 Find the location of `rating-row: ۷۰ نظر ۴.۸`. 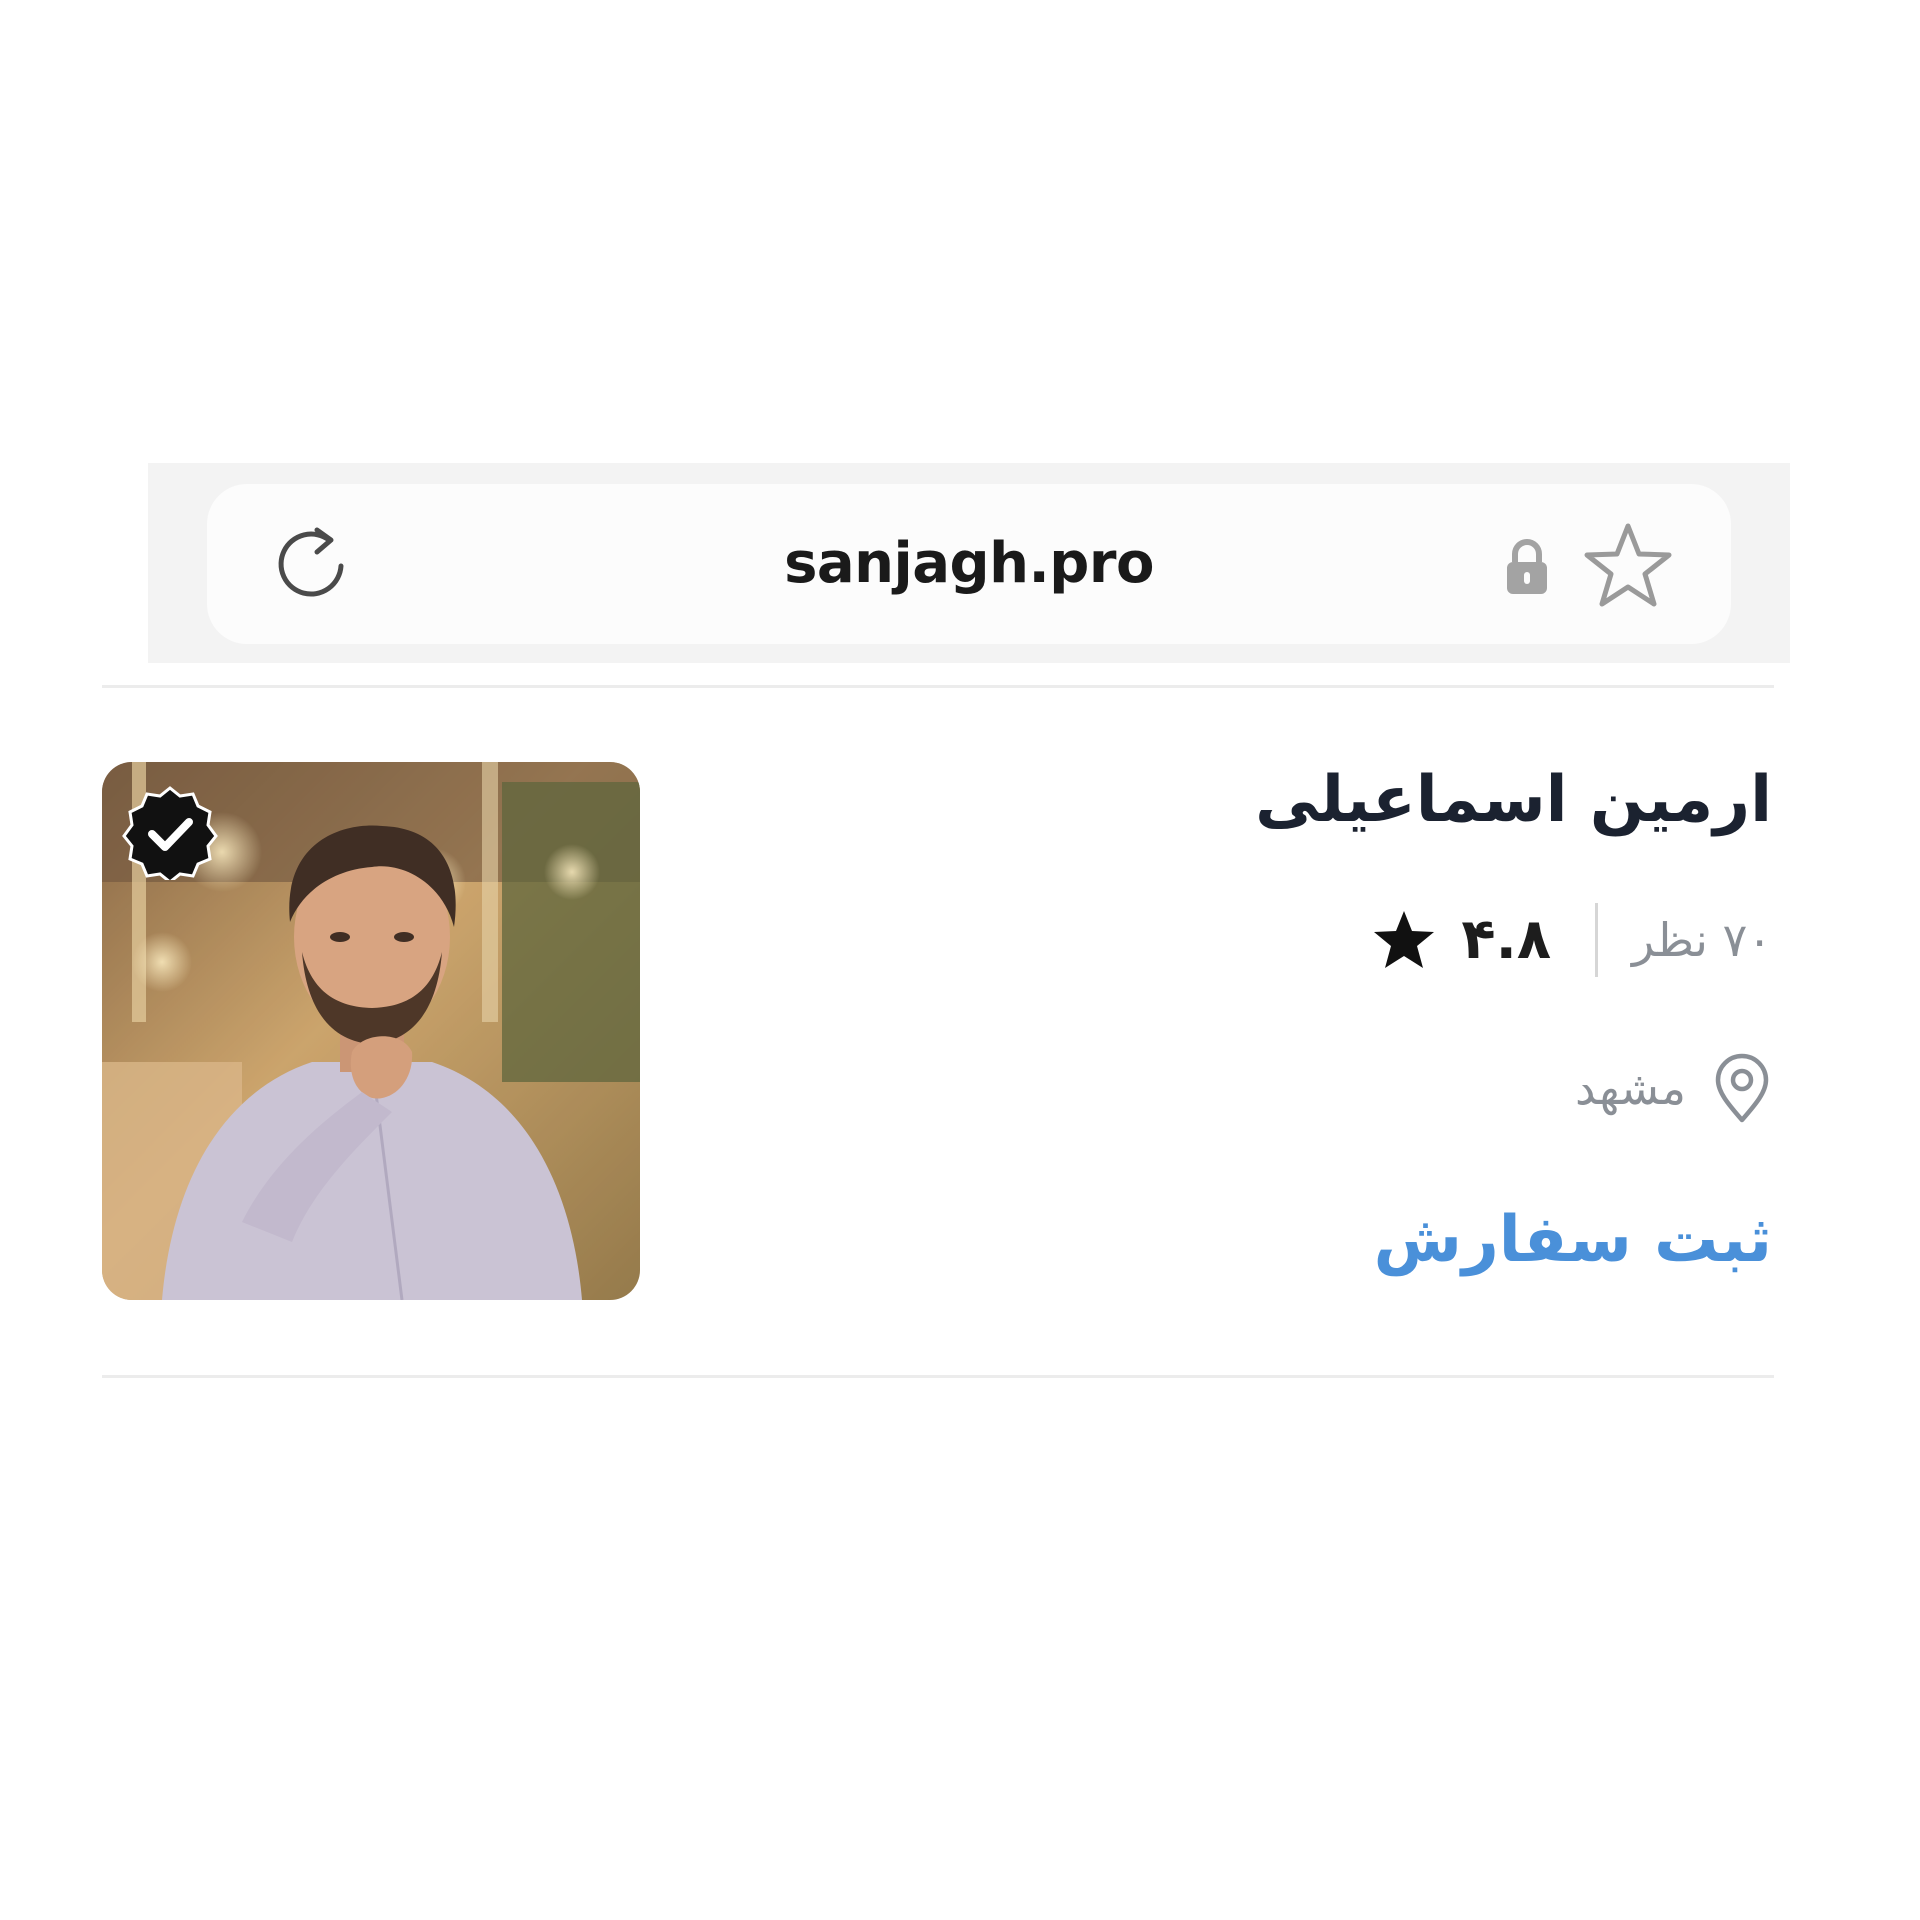

rating-row: ۷۰ نظر ۴.۸ is located at coordinates (1571, 940).